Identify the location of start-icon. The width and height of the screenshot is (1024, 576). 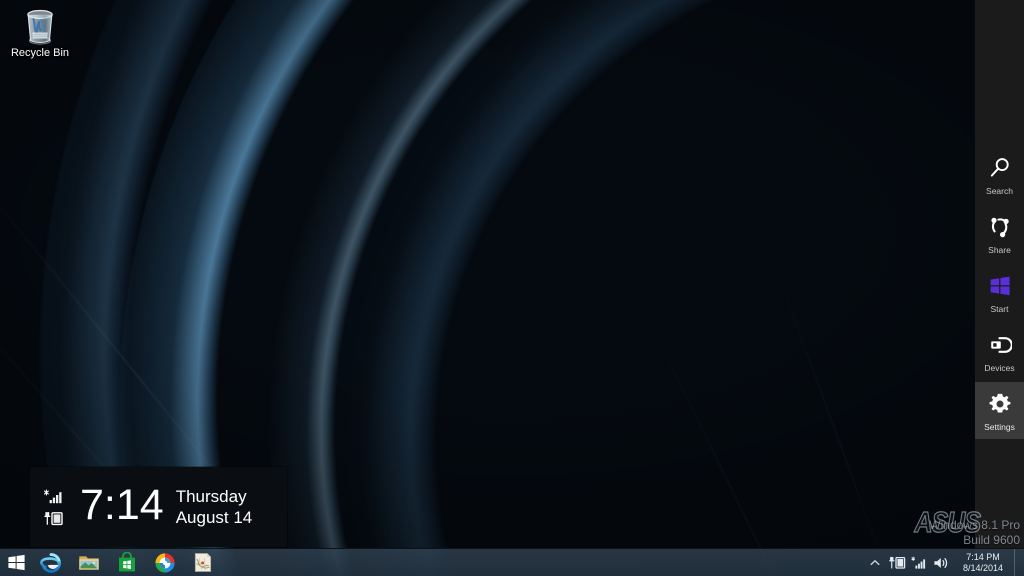
(1000, 286).